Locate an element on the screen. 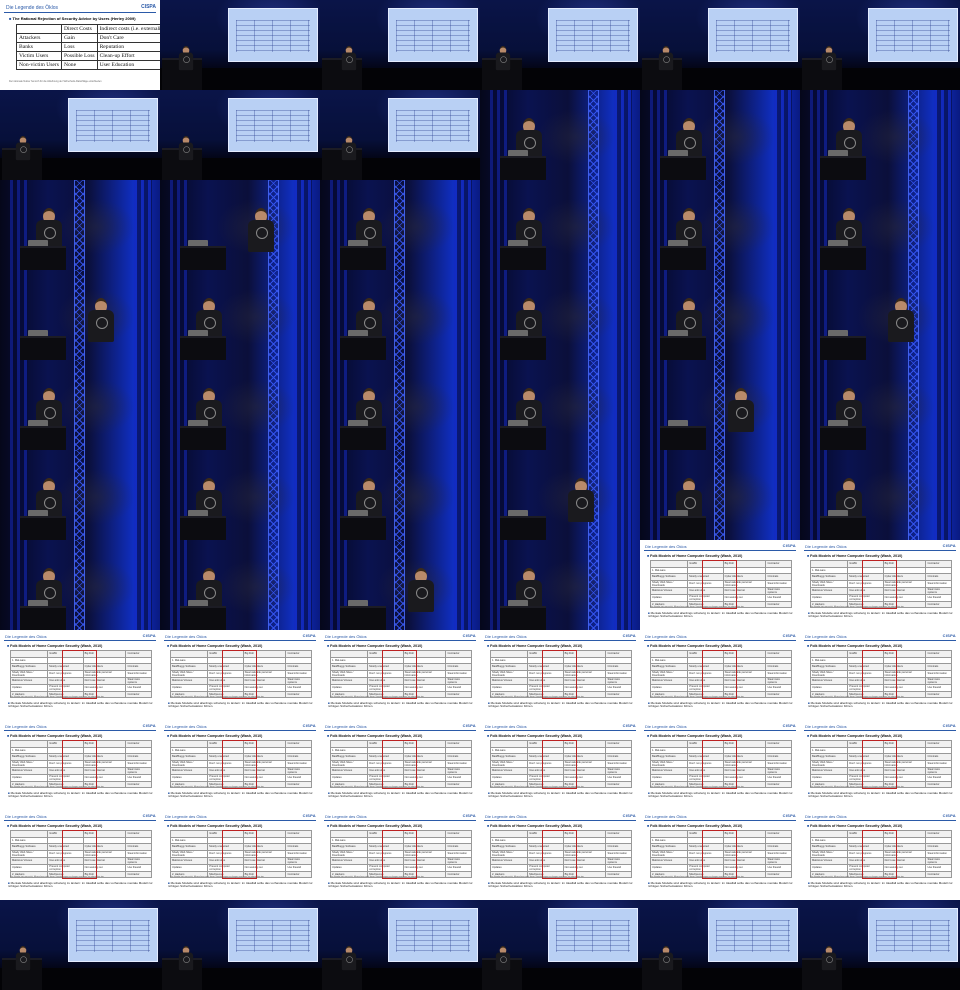  table-row: Banks Loss Reputation is located at coordinates (88, 47).